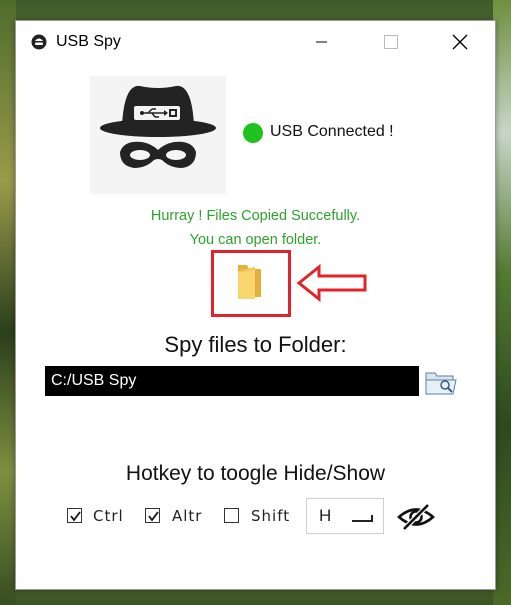  Describe the element at coordinates (255, 216) in the screenshot. I see `copy-success-message: Hurray ! Files Copied Succefully.` at that location.